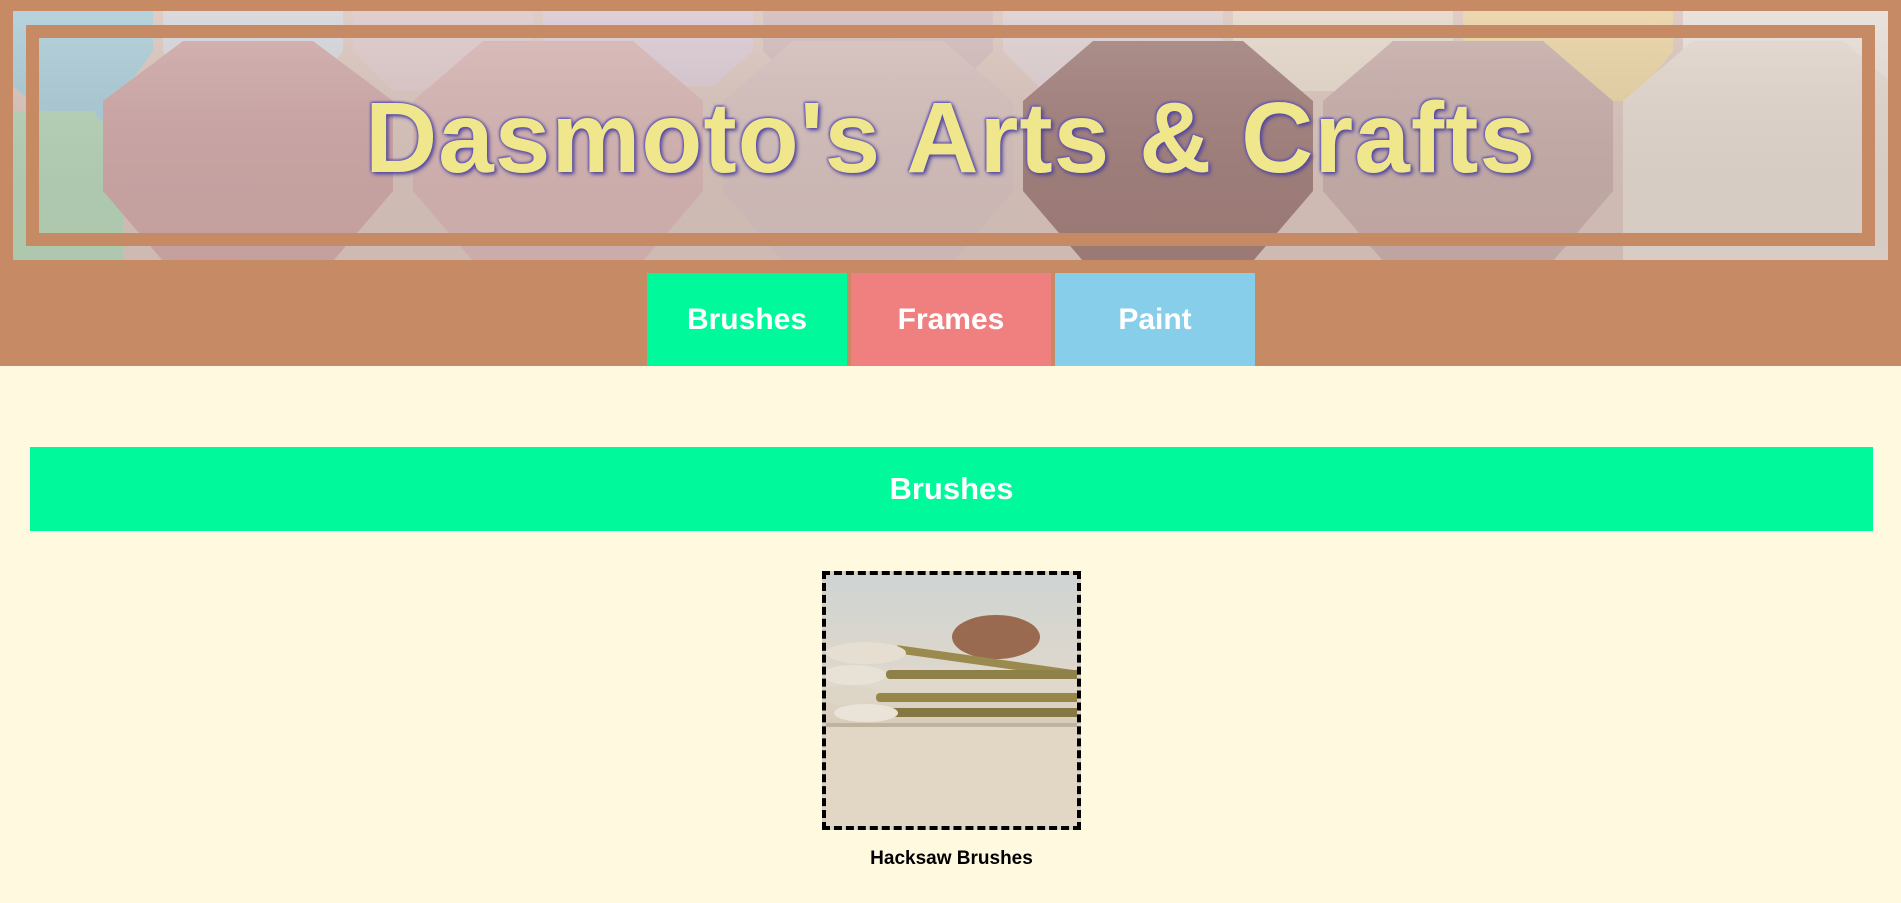 This screenshot has width=1901, height=903. I want to click on product-card: Hacksaw Brushes, so click(951, 720).